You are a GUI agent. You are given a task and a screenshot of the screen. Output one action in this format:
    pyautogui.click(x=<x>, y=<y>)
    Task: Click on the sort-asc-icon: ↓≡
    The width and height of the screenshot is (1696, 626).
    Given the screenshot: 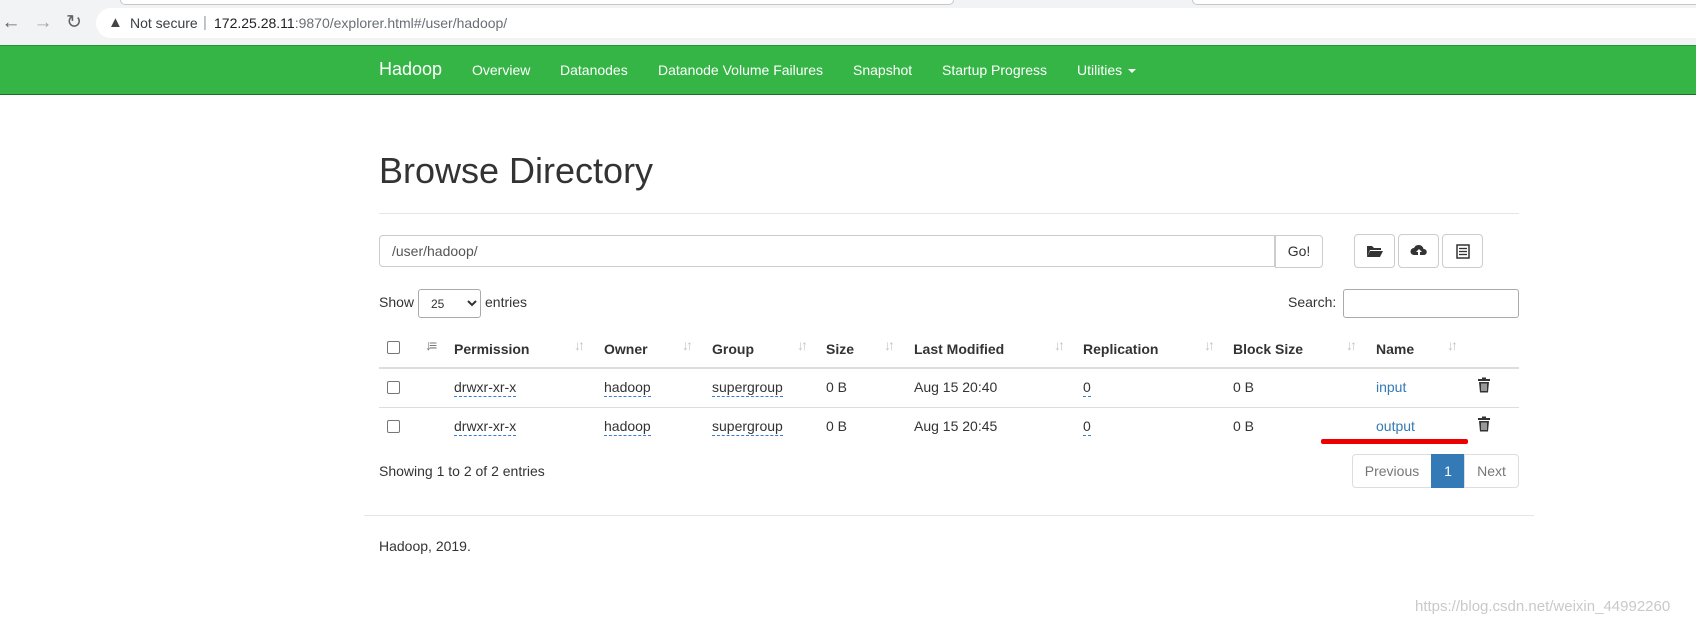 What is the action you would take?
    pyautogui.click(x=431, y=345)
    